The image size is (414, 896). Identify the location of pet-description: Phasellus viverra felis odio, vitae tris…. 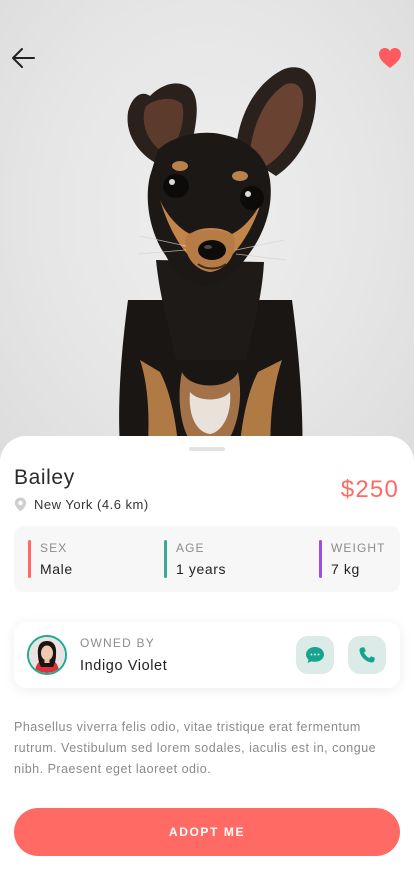
(195, 748).